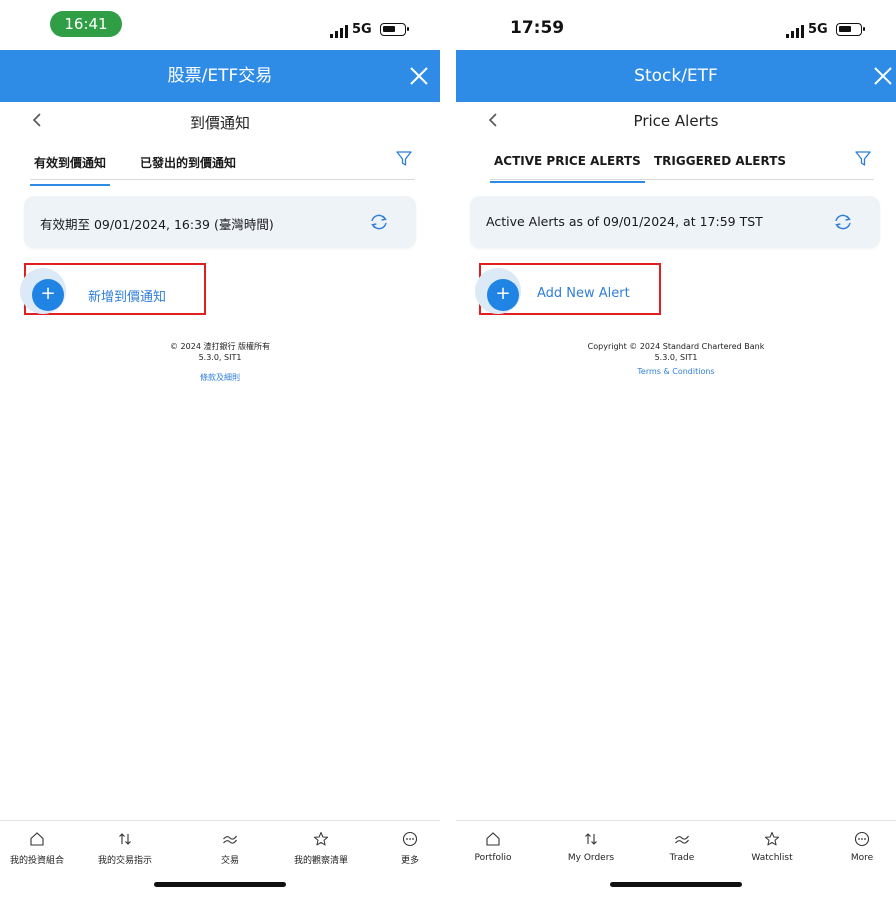 The image size is (896, 905). I want to click on add-new-alert-label: 新增到價通知, so click(127, 295).